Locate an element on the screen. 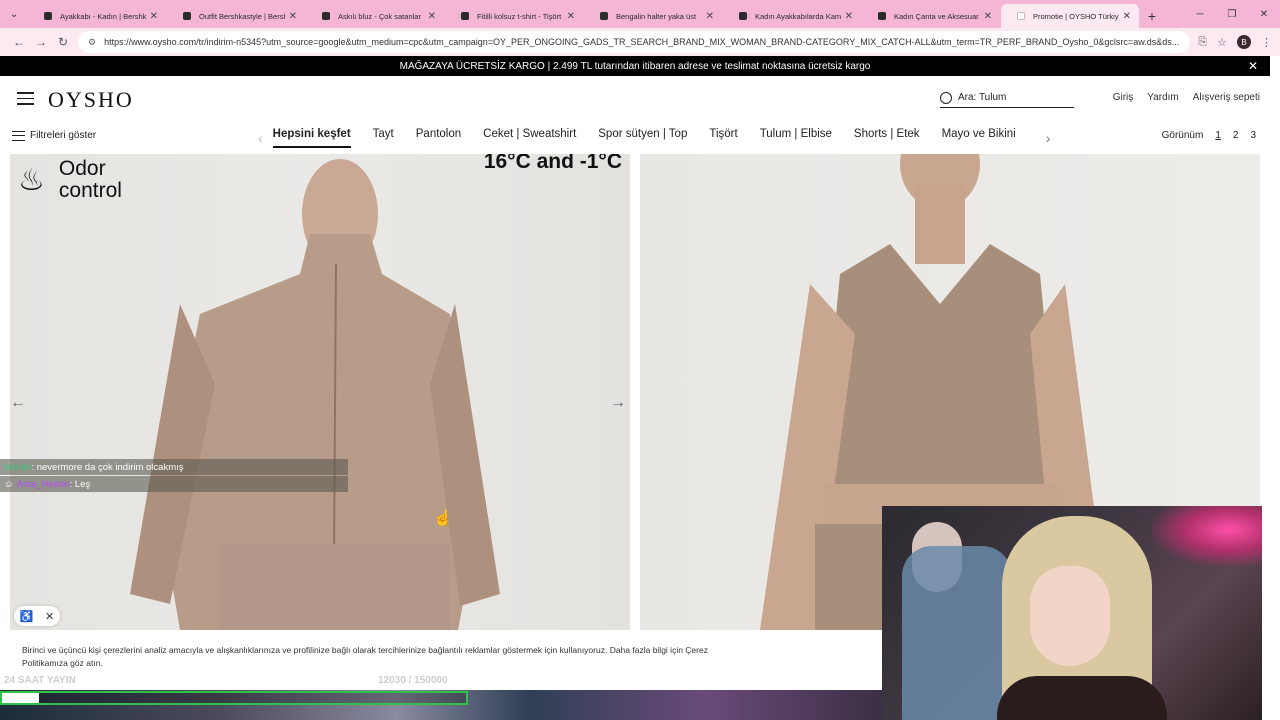 The height and width of the screenshot is (720, 1280). chat-username: ilomita is located at coordinates (18, 467).